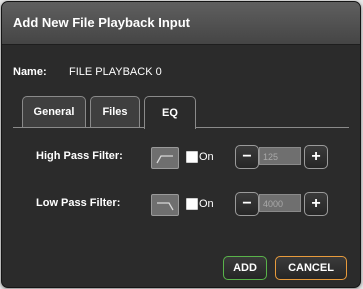 This screenshot has height=289, width=363. What do you see at coordinates (78, 203) in the screenshot?
I see `low-pass-filter-label: Low Pass Filter:` at bounding box center [78, 203].